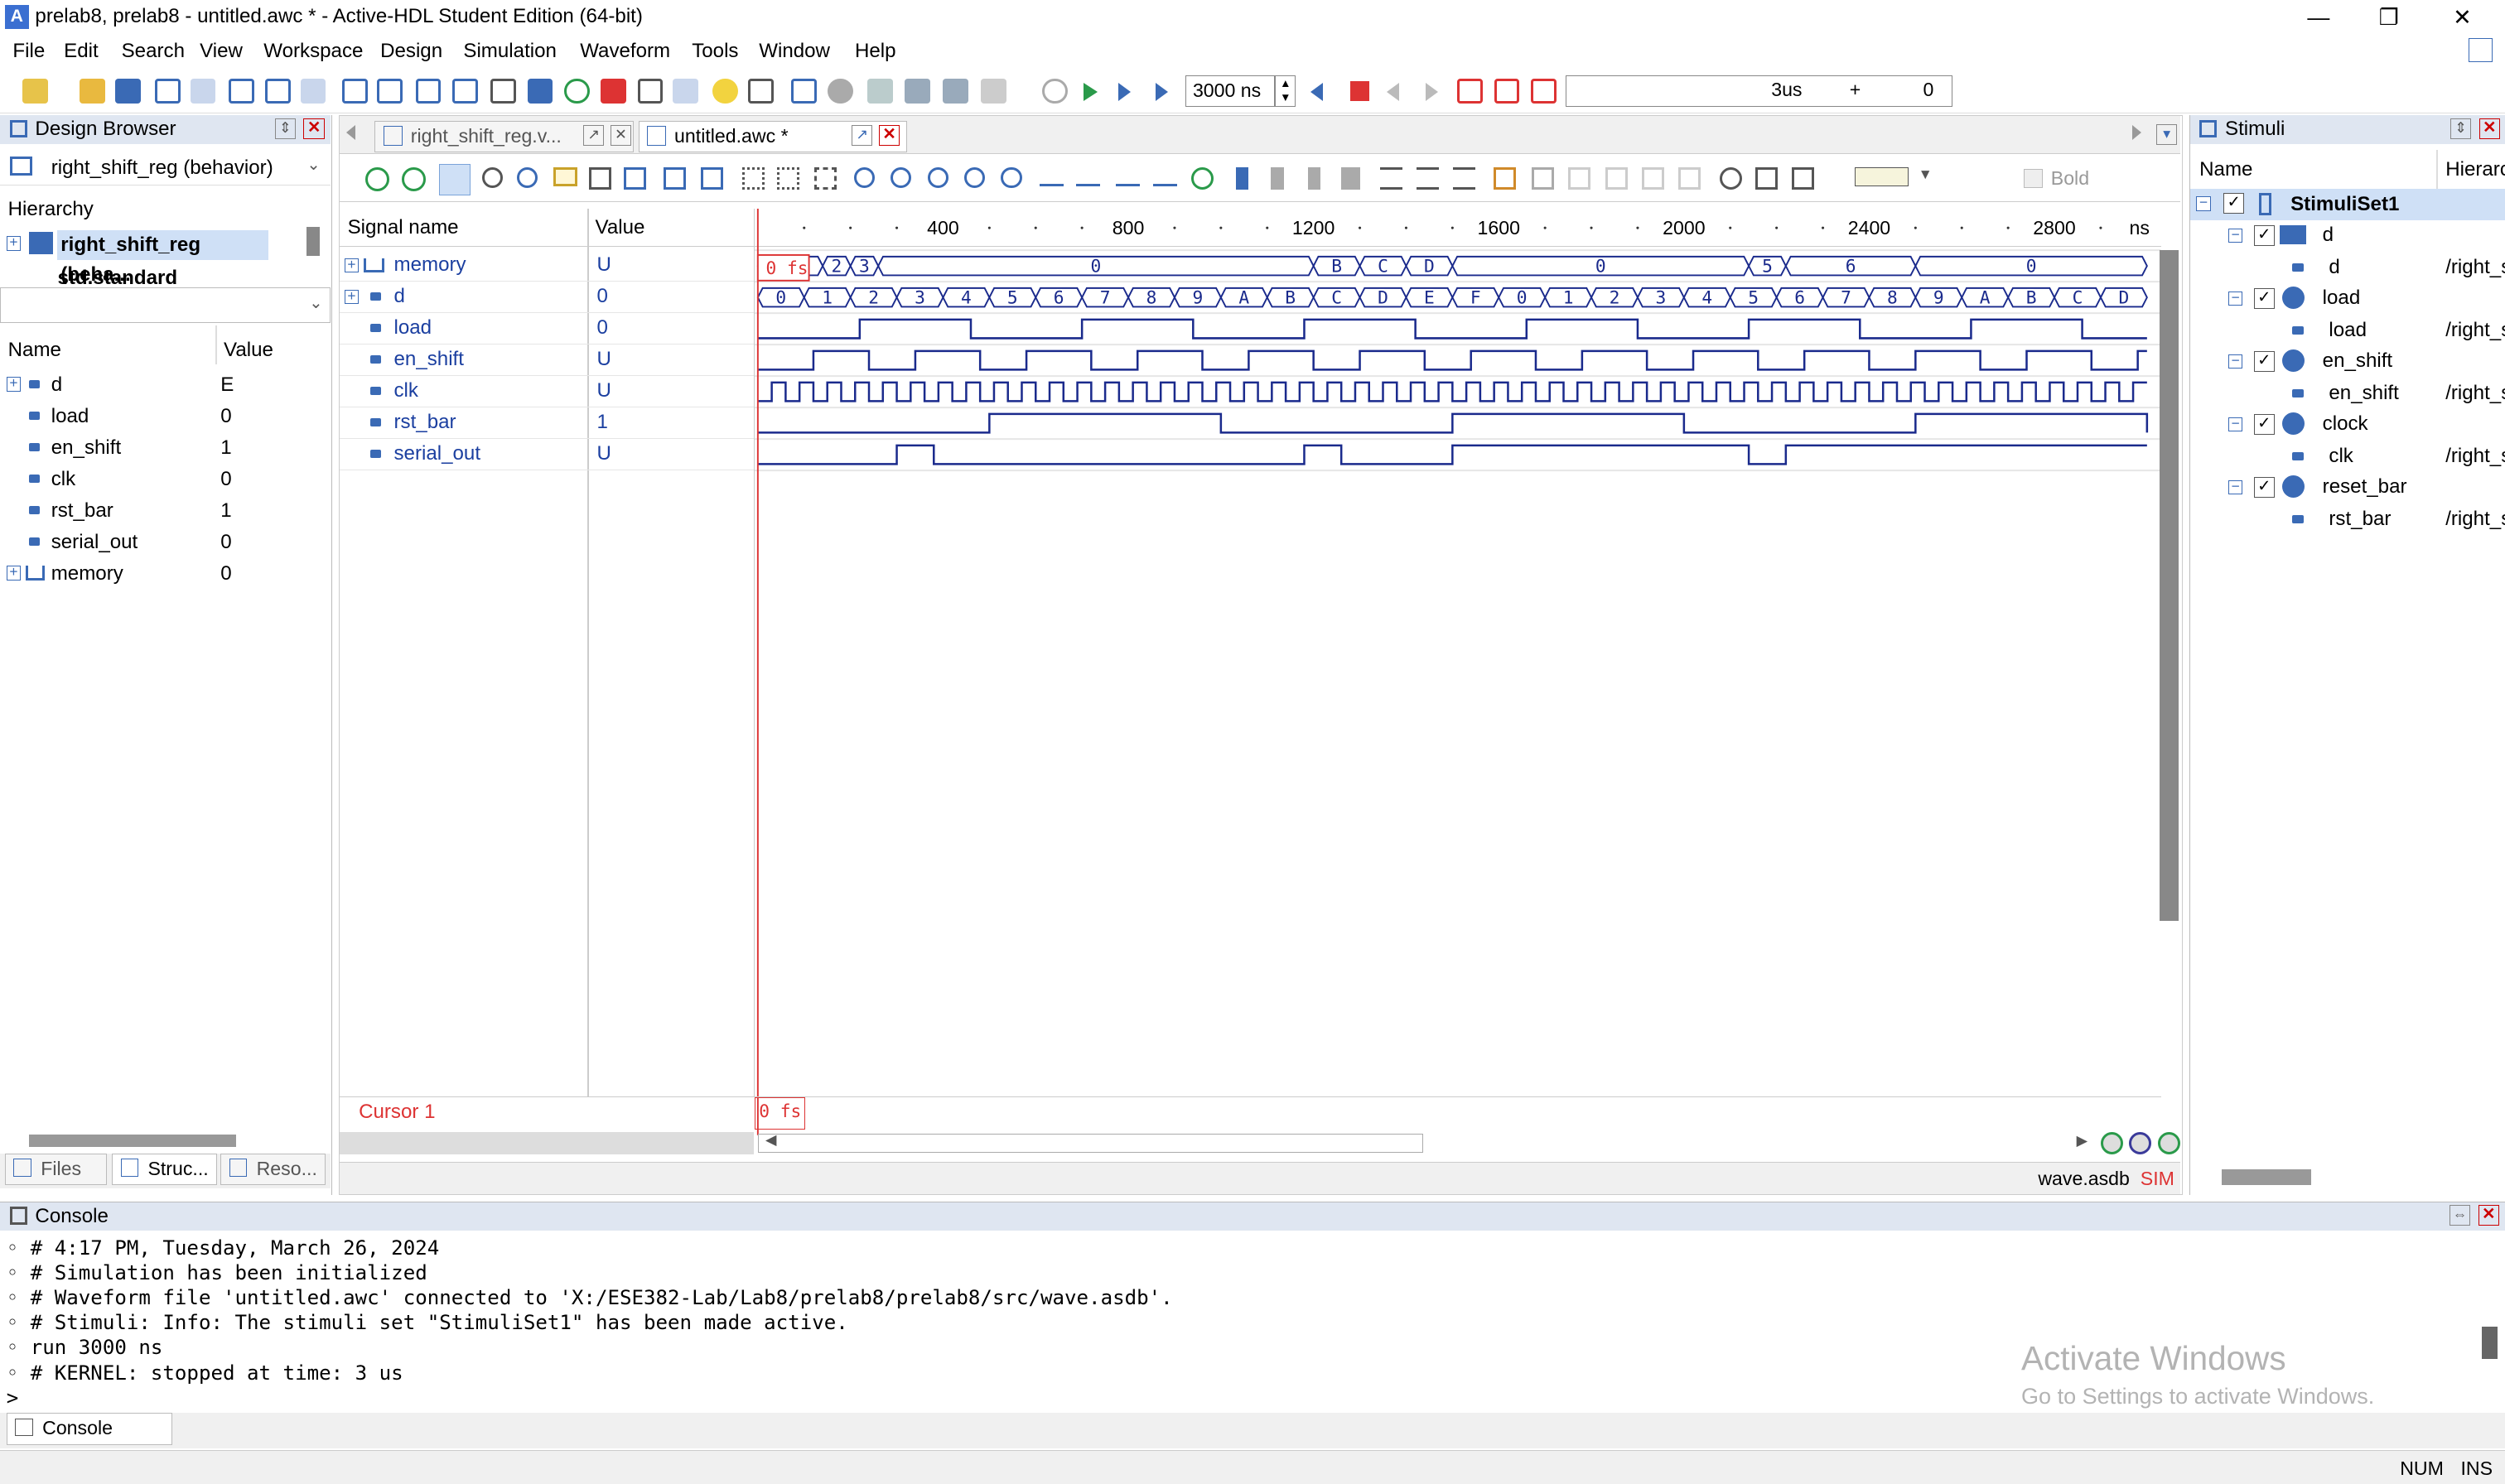 Image resolution: width=2505 pixels, height=1484 pixels. I want to click on bold-checkbox, so click(2033, 178).